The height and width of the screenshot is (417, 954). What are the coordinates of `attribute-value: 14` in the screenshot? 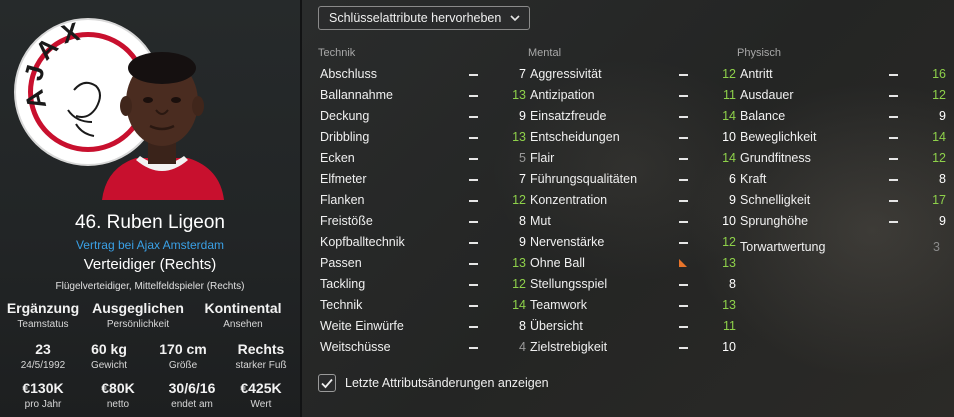 It's located at (729, 116).